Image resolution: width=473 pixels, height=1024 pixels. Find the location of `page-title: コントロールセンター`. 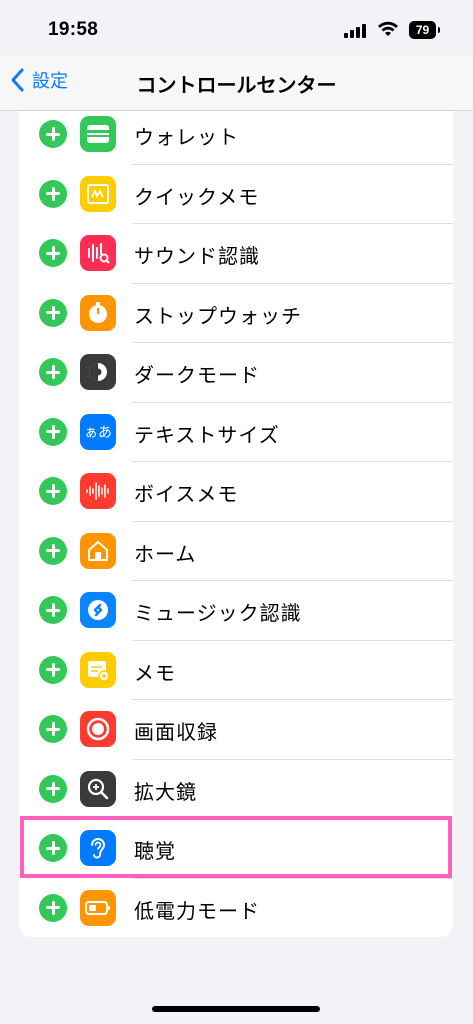

page-title: コントロールセンター is located at coordinates (236, 85).